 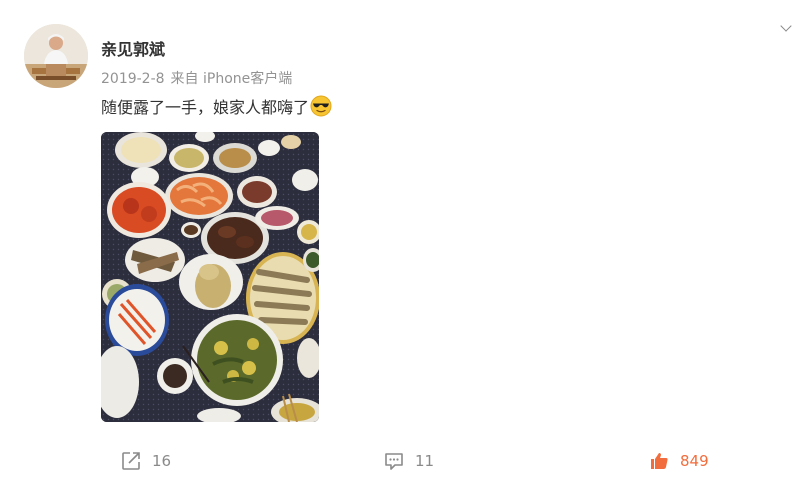 What do you see at coordinates (162, 461) in the screenshot?
I see `repost-count: 16` at bounding box center [162, 461].